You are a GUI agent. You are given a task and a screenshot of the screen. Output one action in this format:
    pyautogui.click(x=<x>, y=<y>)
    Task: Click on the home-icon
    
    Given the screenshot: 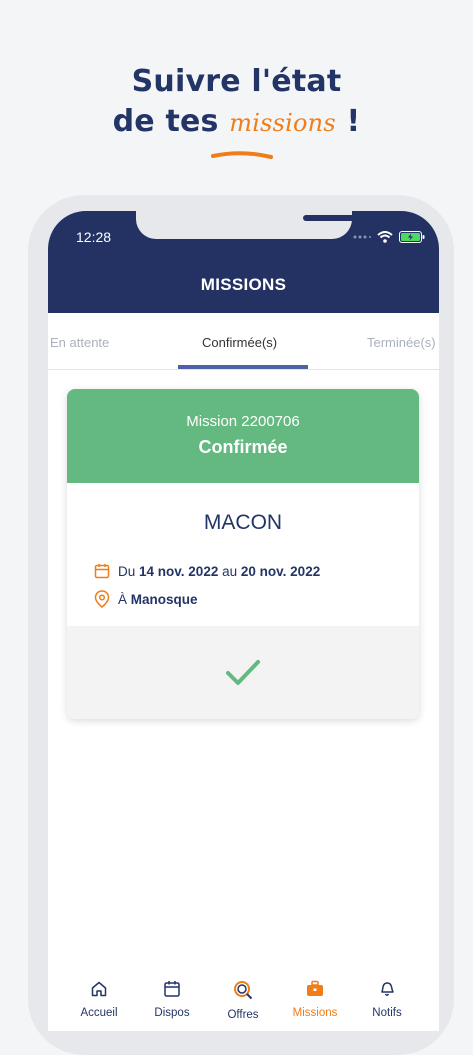 What is the action you would take?
    pyautogui.click(x=99, y=989)
    